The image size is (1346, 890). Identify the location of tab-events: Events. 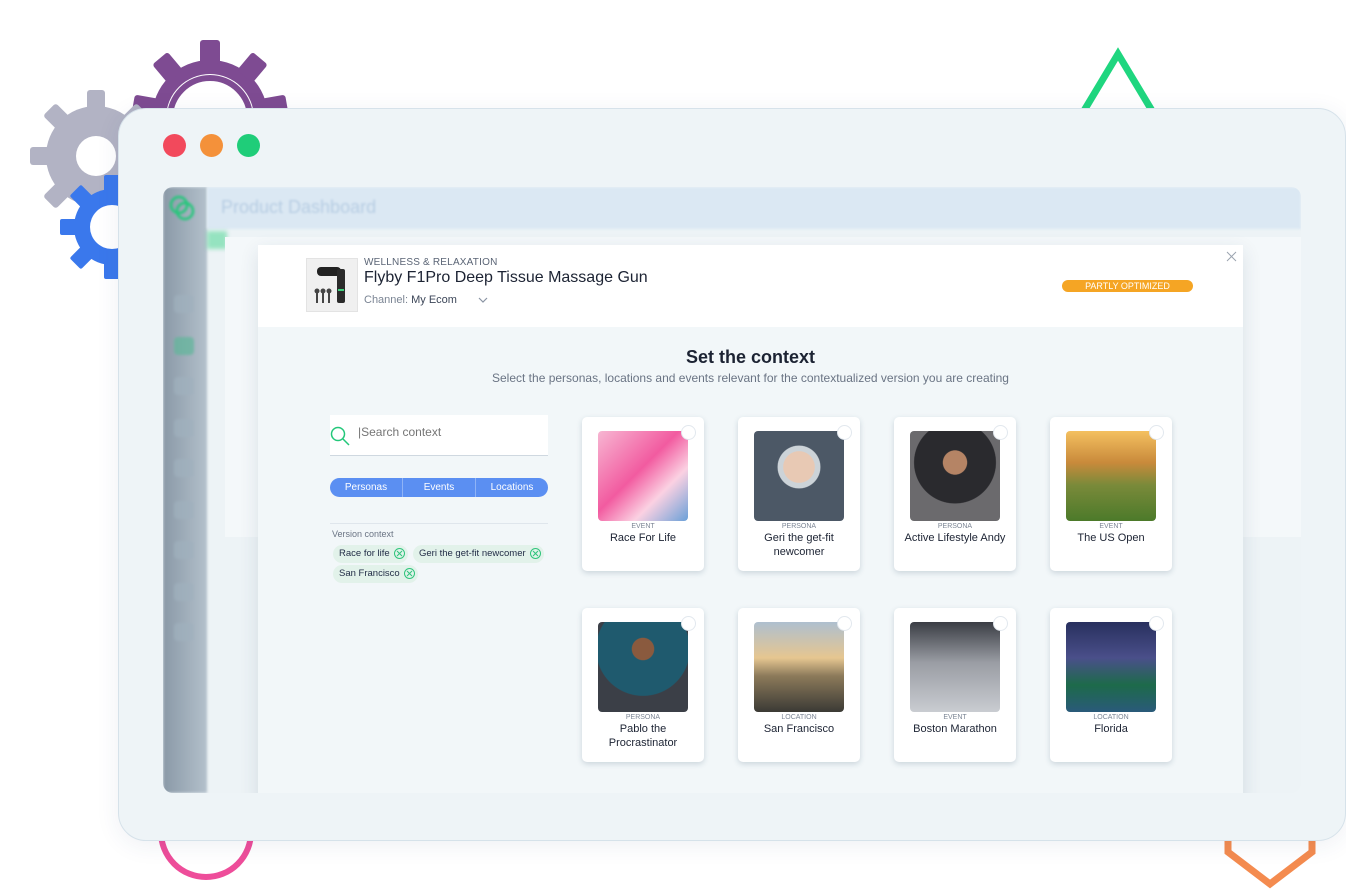
(439, 487).